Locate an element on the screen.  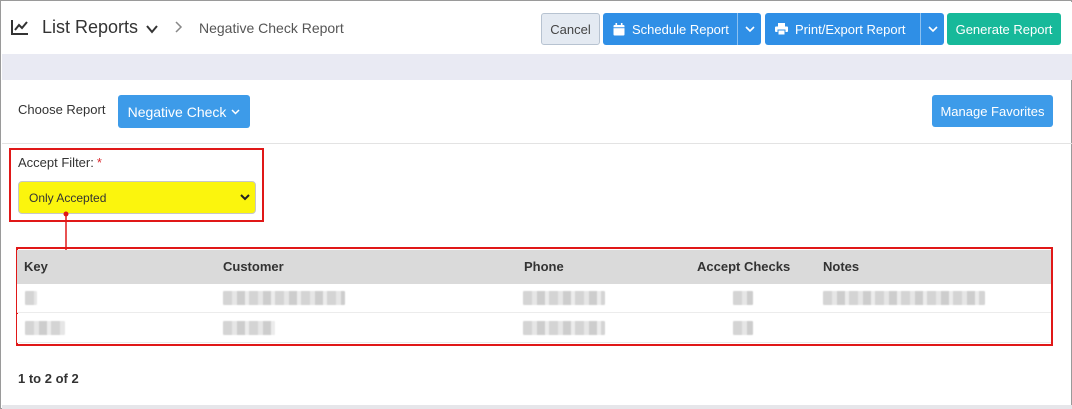
footer-band is located at coordinates (537, 407).